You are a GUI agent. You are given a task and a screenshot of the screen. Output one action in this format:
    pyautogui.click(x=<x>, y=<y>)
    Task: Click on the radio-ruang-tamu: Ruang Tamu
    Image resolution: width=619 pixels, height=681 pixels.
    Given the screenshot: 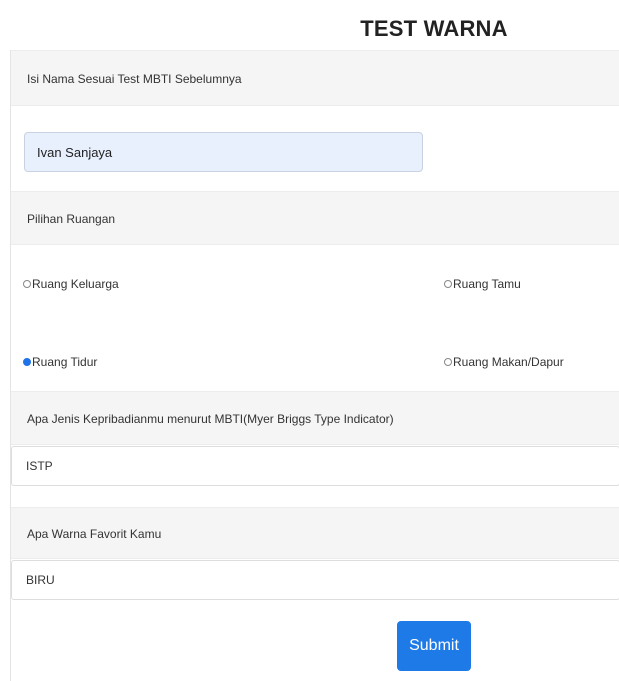 What is the action you would take?
    pyautogui.click(x=482, y=284)
    